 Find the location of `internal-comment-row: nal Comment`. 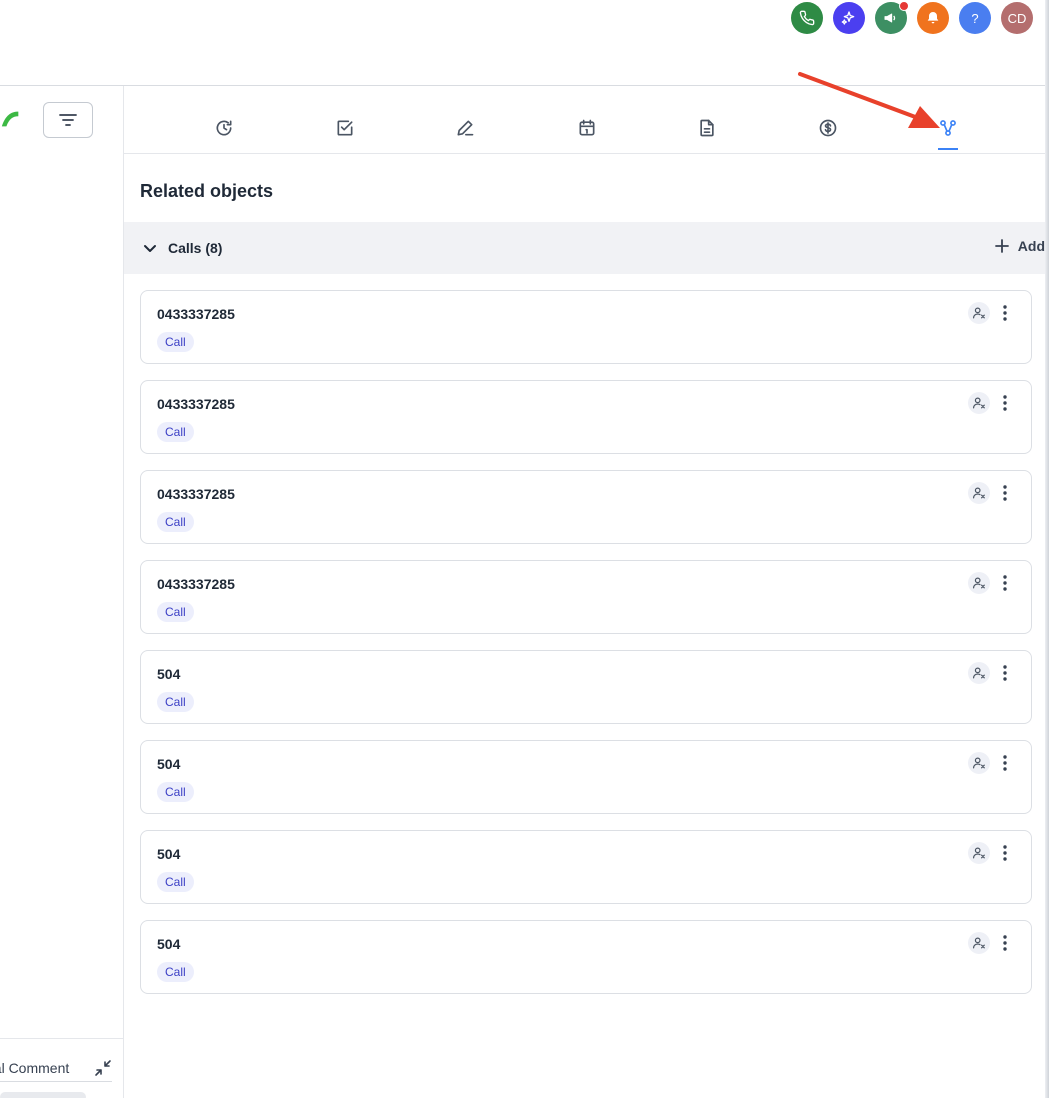

internal-comment-row: nal Comment is located at coordinates (56, 1068).